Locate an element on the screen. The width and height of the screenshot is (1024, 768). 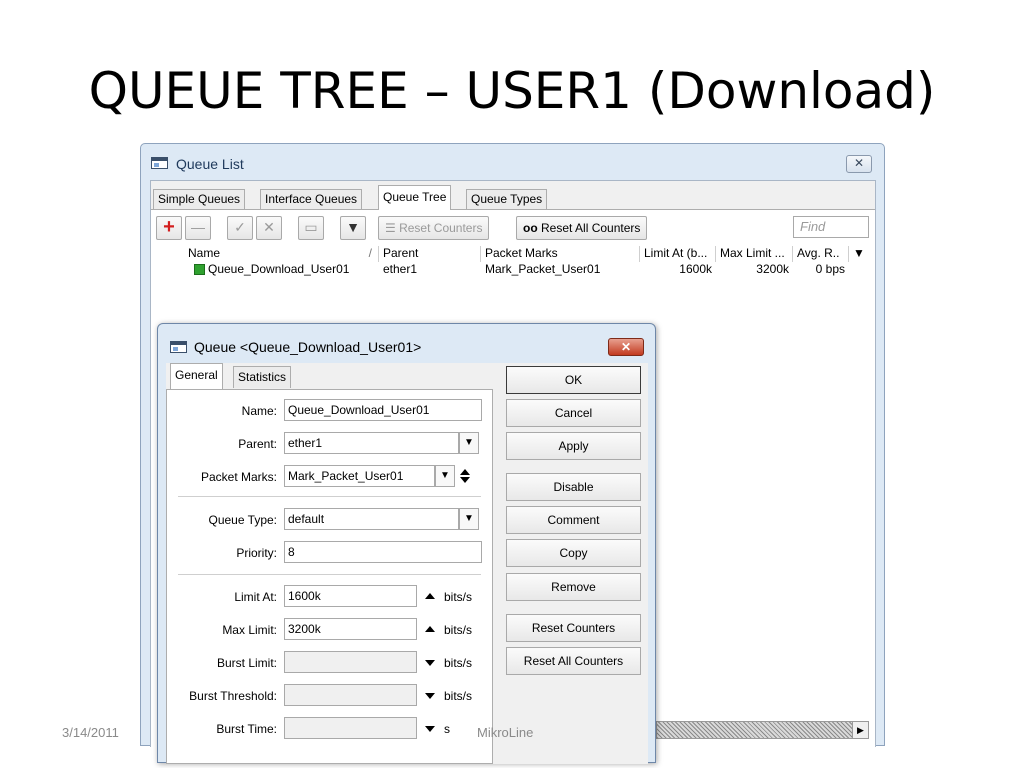
max-limit-unit: bits/s is located at coordinates (458, 630).